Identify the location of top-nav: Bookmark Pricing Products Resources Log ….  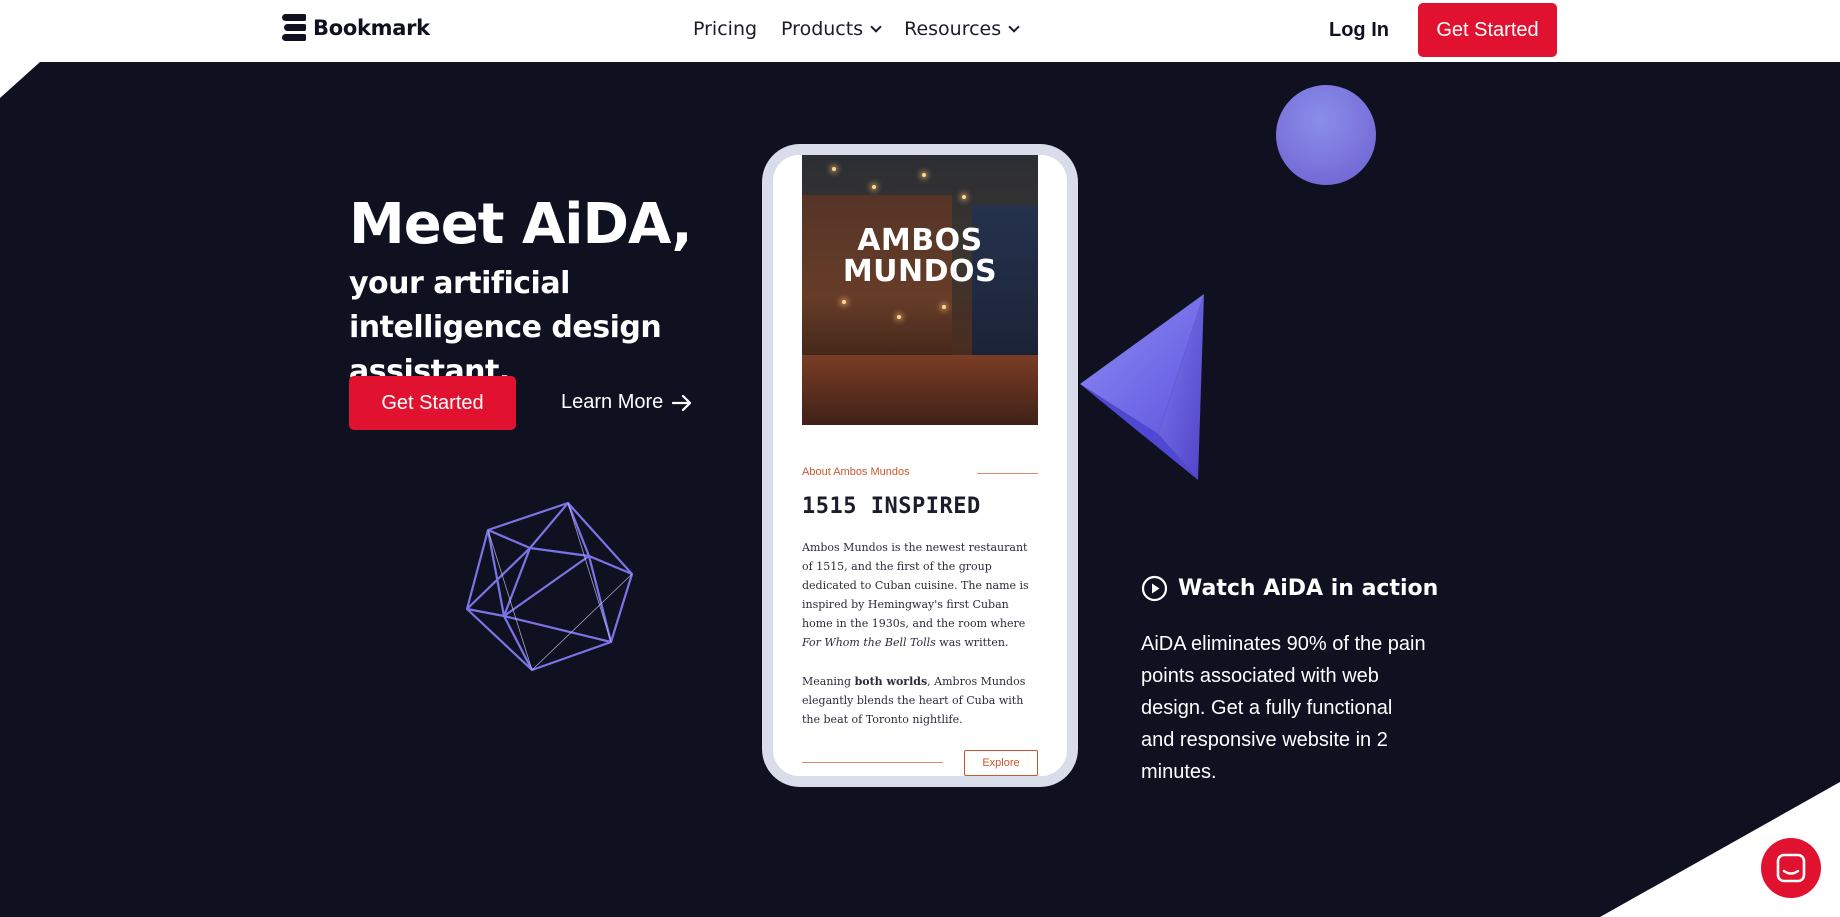
(920, 31).